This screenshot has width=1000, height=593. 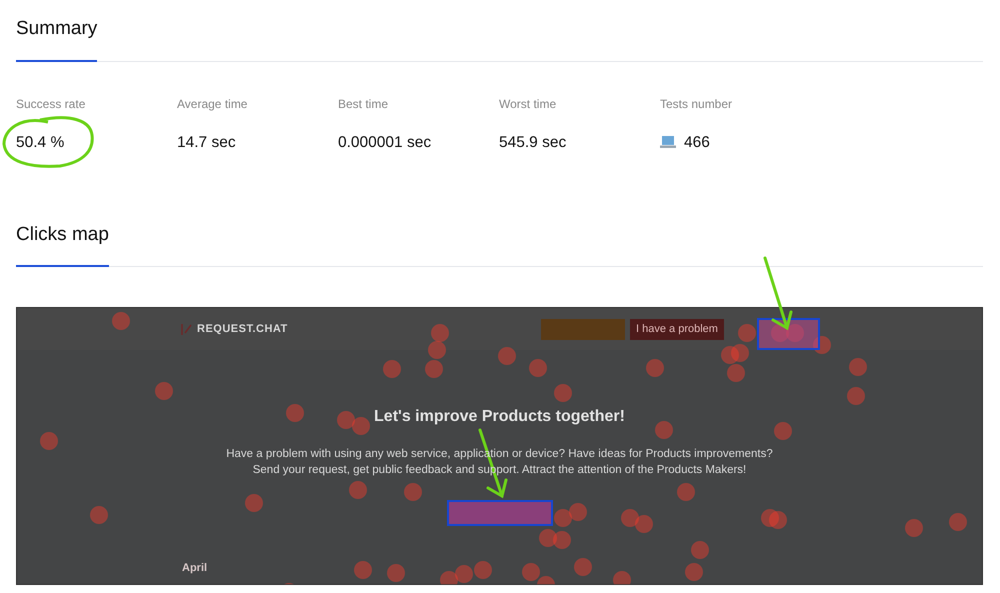 I want to click on stat-label: Best time, so click(x=364, y=104).